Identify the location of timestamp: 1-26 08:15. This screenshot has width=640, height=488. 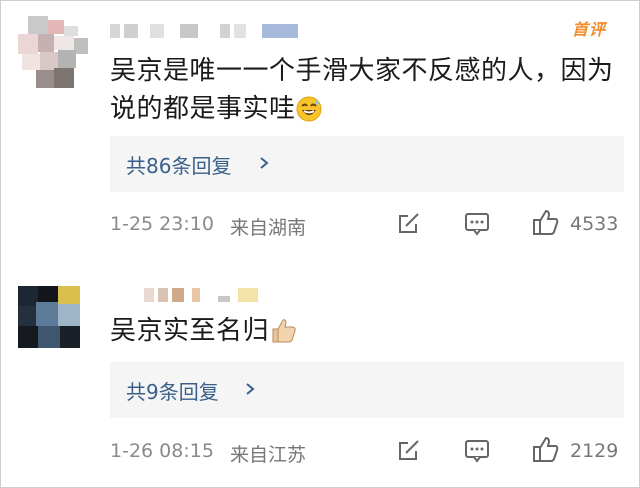
(162, 451).